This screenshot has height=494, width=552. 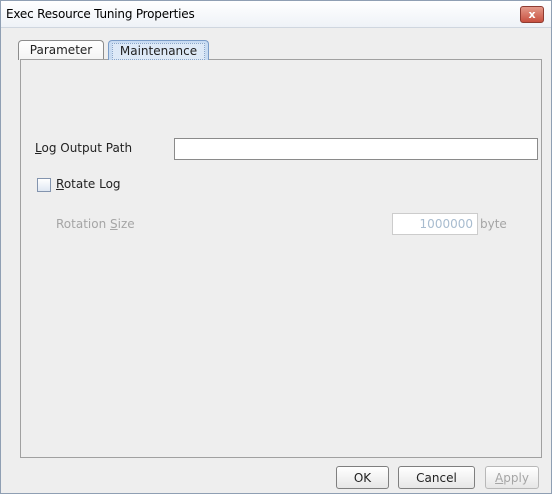 I want to click on rotation-size-unit: byte, so click(x=493, y=224).